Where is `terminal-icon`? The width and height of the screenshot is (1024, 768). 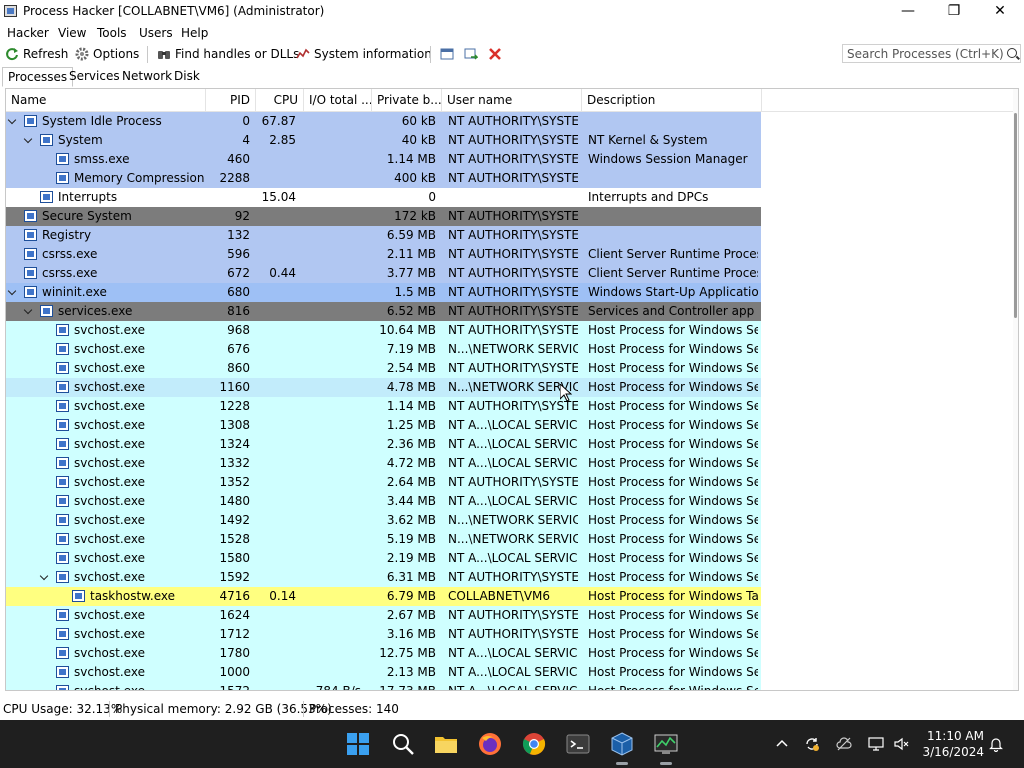
terminal-icon is located at coordinates (578, 744).